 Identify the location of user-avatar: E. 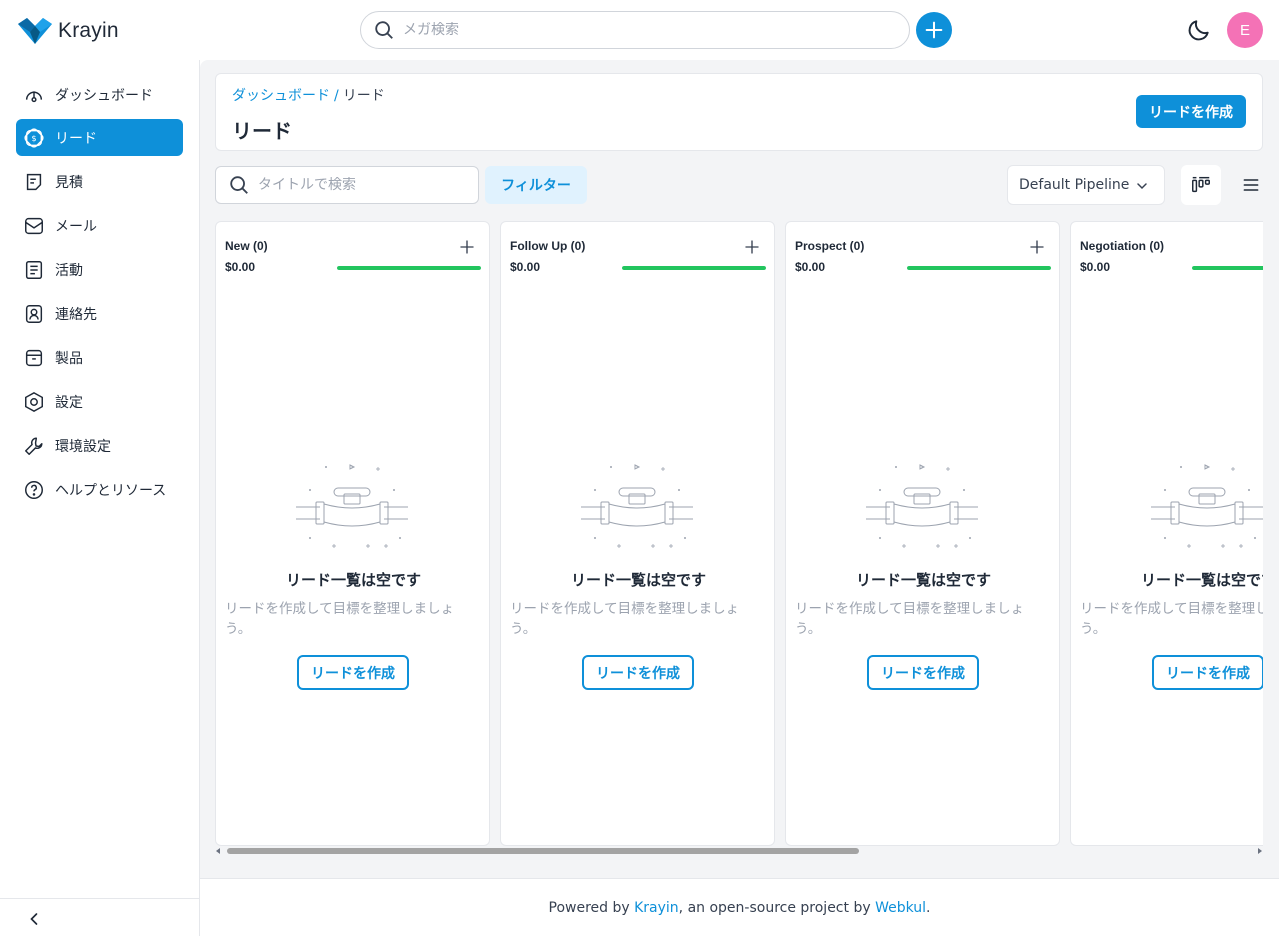
(1245, 30).